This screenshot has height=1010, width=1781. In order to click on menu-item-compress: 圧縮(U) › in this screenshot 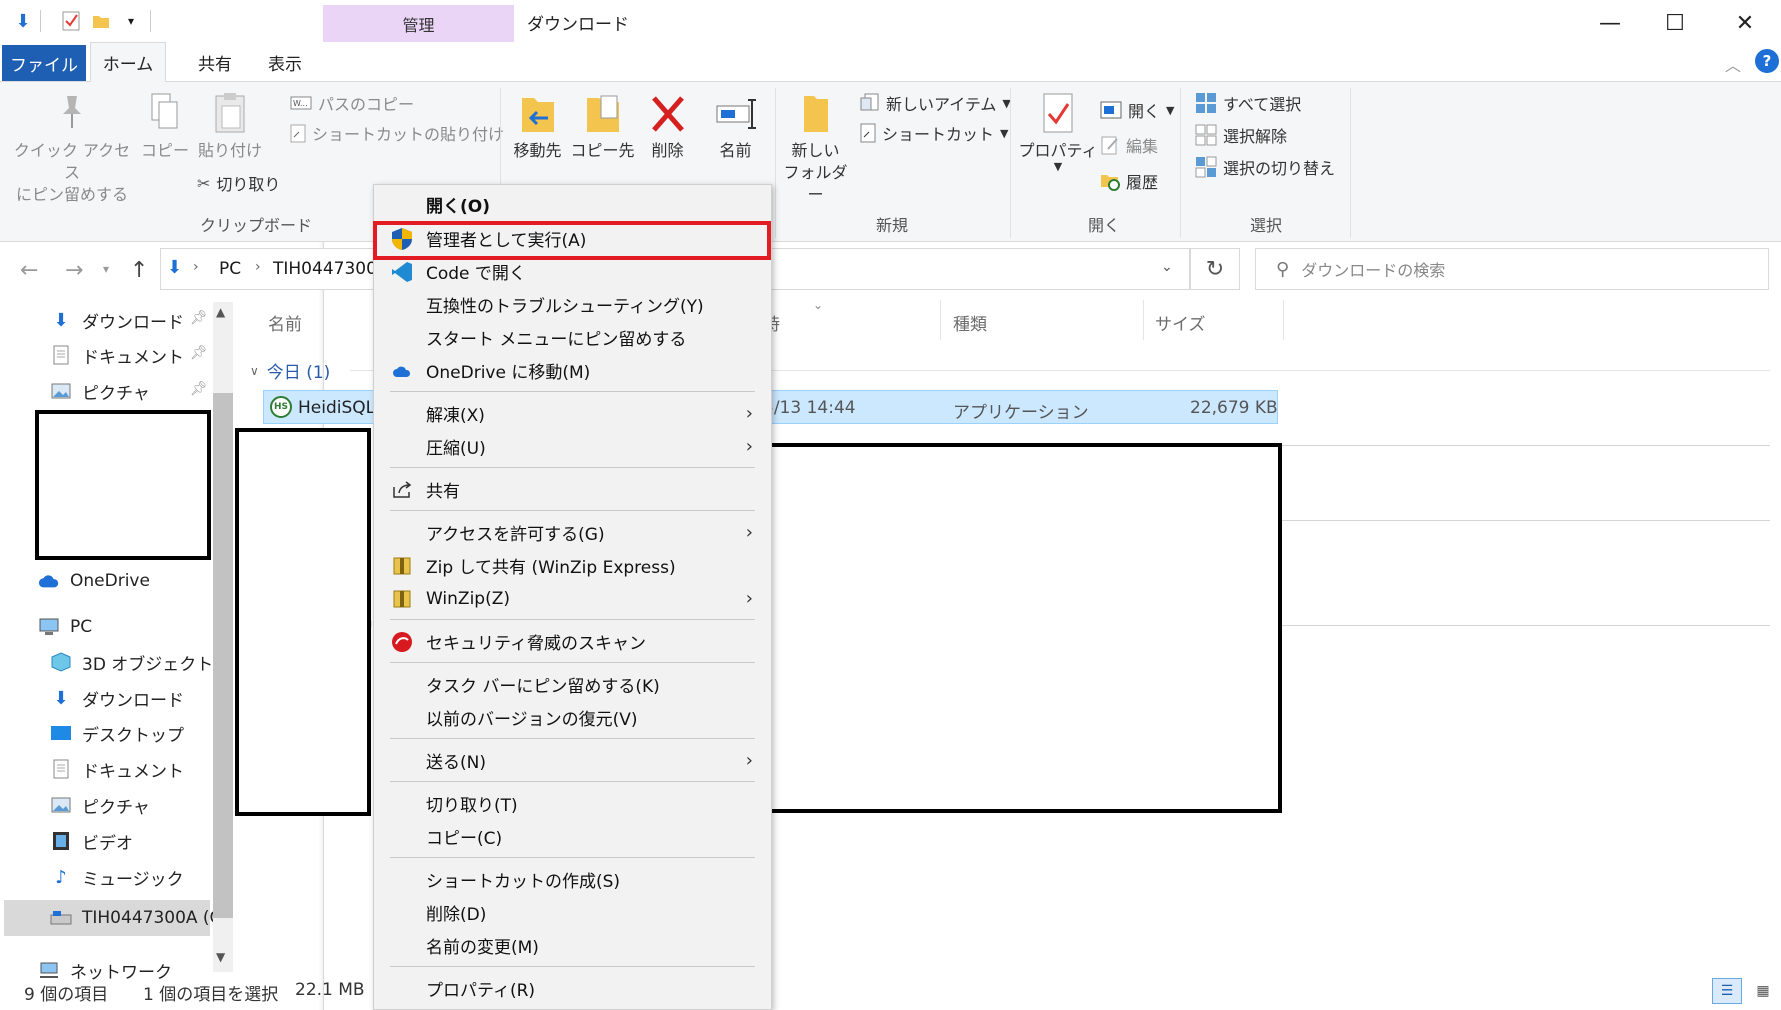, I will do `click(572, 446)`.